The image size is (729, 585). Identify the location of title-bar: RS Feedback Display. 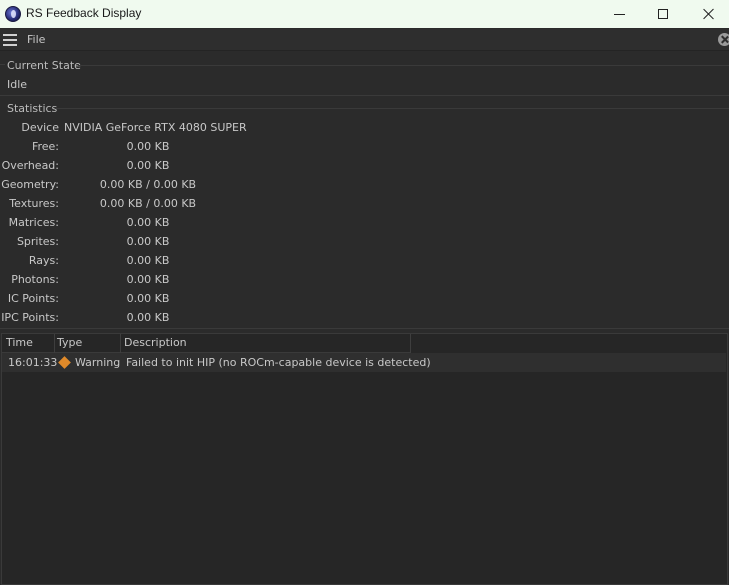
(364, 14).